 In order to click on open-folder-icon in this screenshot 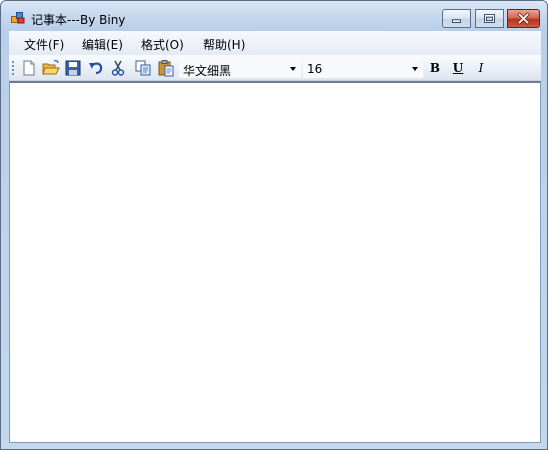, I will do `click(51, 67)`.